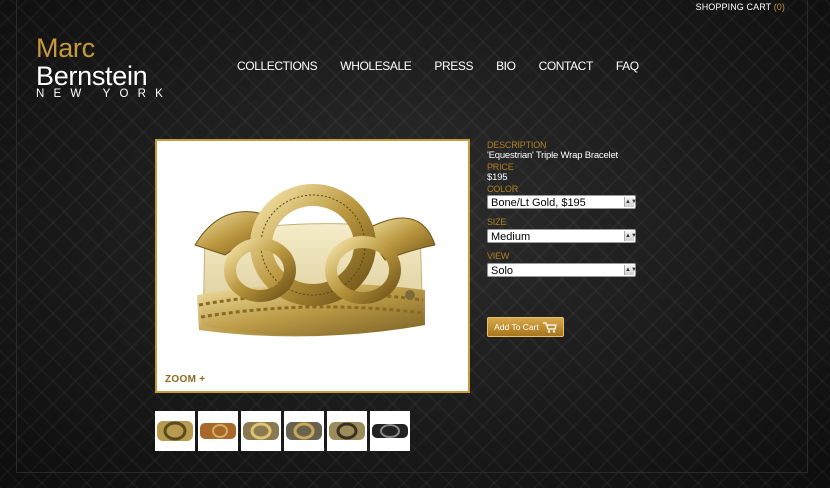 This screenshot has width=830, height=488. Describe the element at coordinates (538, 203) in the screenshot. I see `color-select-value: Bone/Lt Gold, $195` at that location.